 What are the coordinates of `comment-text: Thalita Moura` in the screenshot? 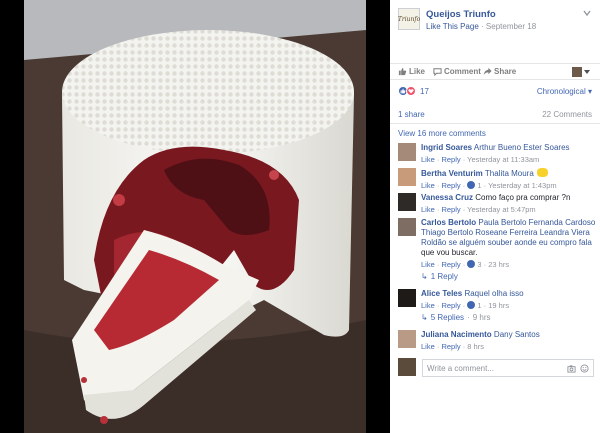 It's located at (509, 173).